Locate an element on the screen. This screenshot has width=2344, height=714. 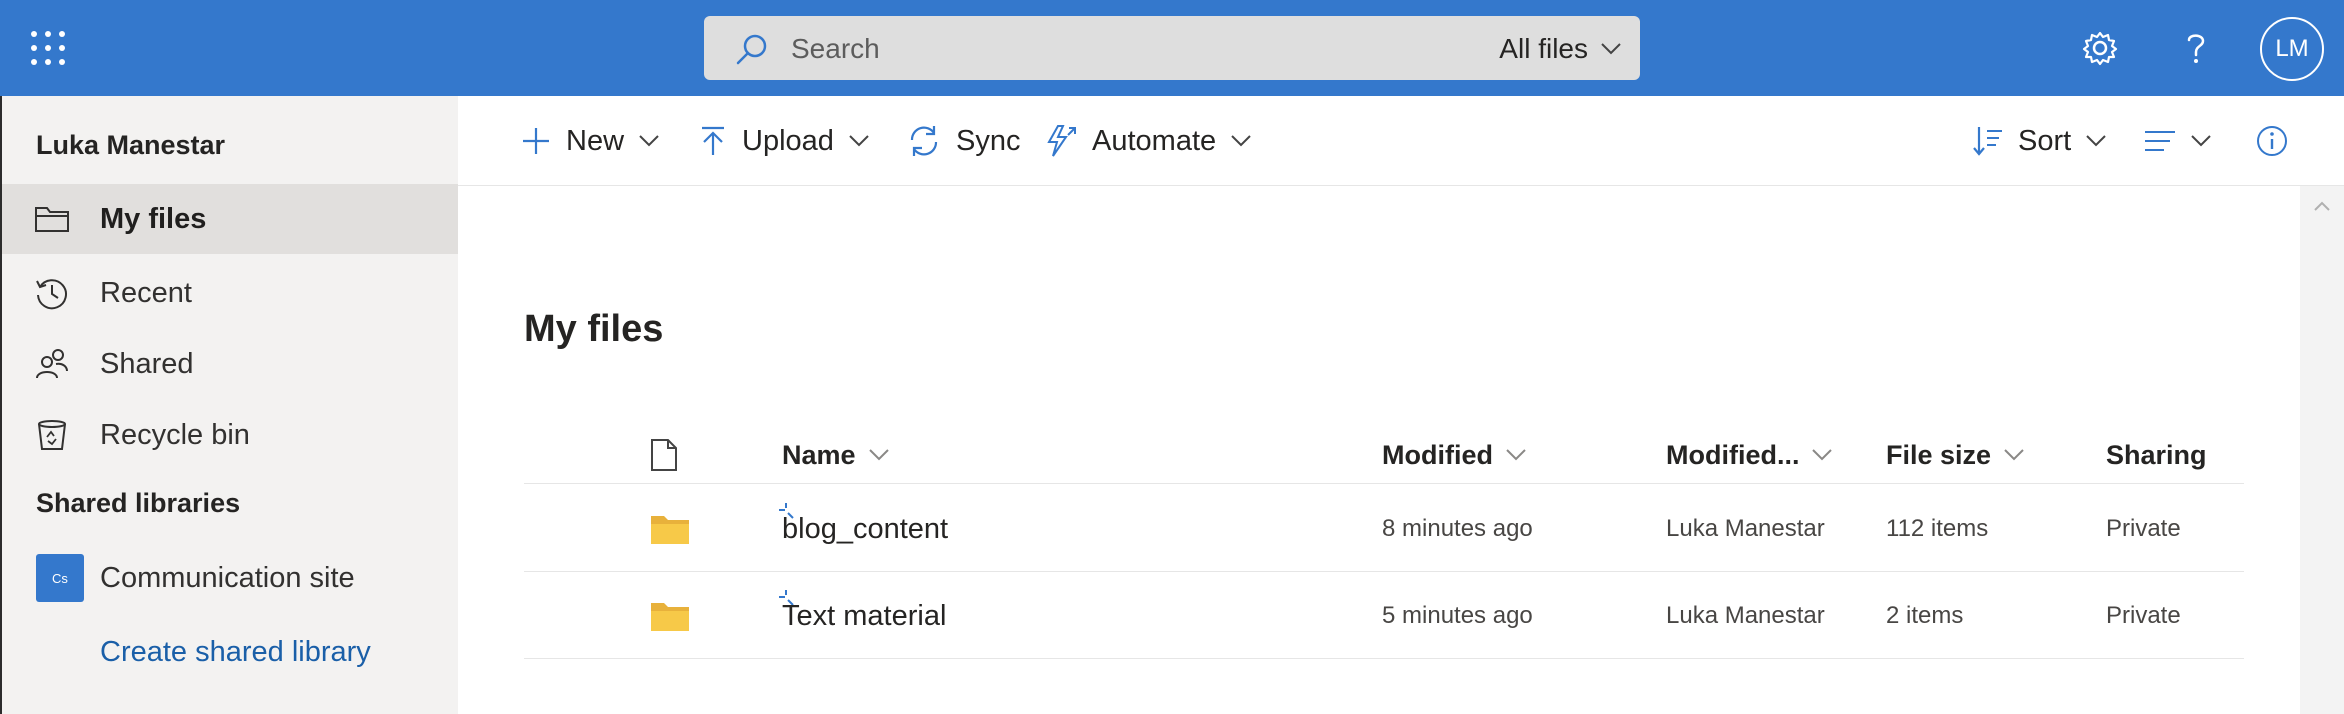
modified-cell: 8 minutes ago is located at coordinates (1457, 528).